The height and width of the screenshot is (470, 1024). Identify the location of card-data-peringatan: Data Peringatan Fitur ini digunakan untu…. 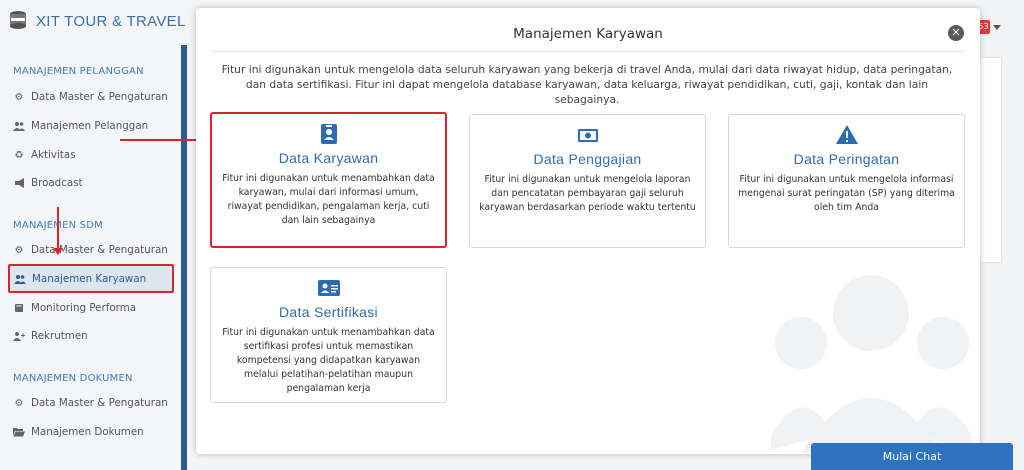
(846, 181).